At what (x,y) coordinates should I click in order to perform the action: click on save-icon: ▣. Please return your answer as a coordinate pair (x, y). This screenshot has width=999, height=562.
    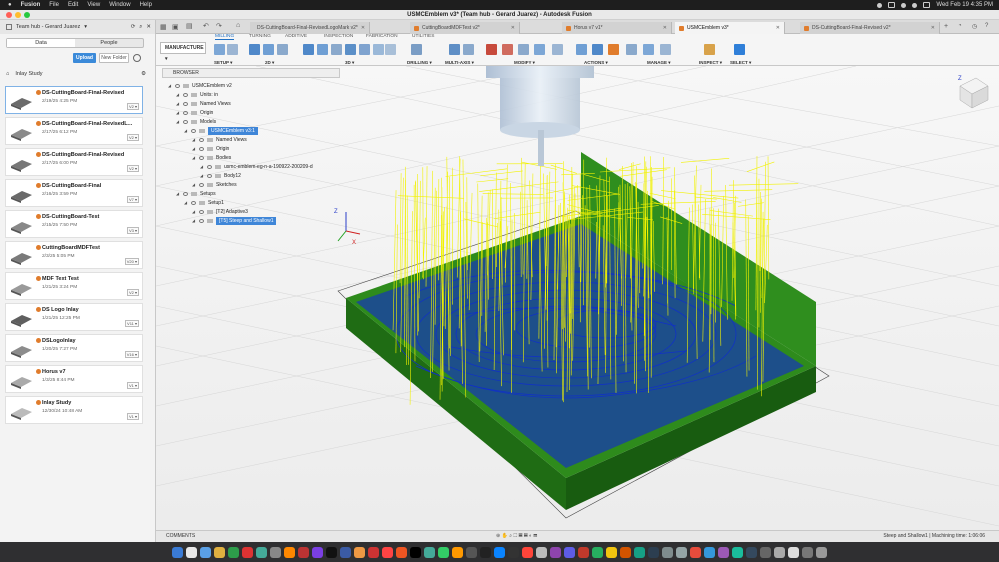
    Looking at the image, I should click on (175, 27).